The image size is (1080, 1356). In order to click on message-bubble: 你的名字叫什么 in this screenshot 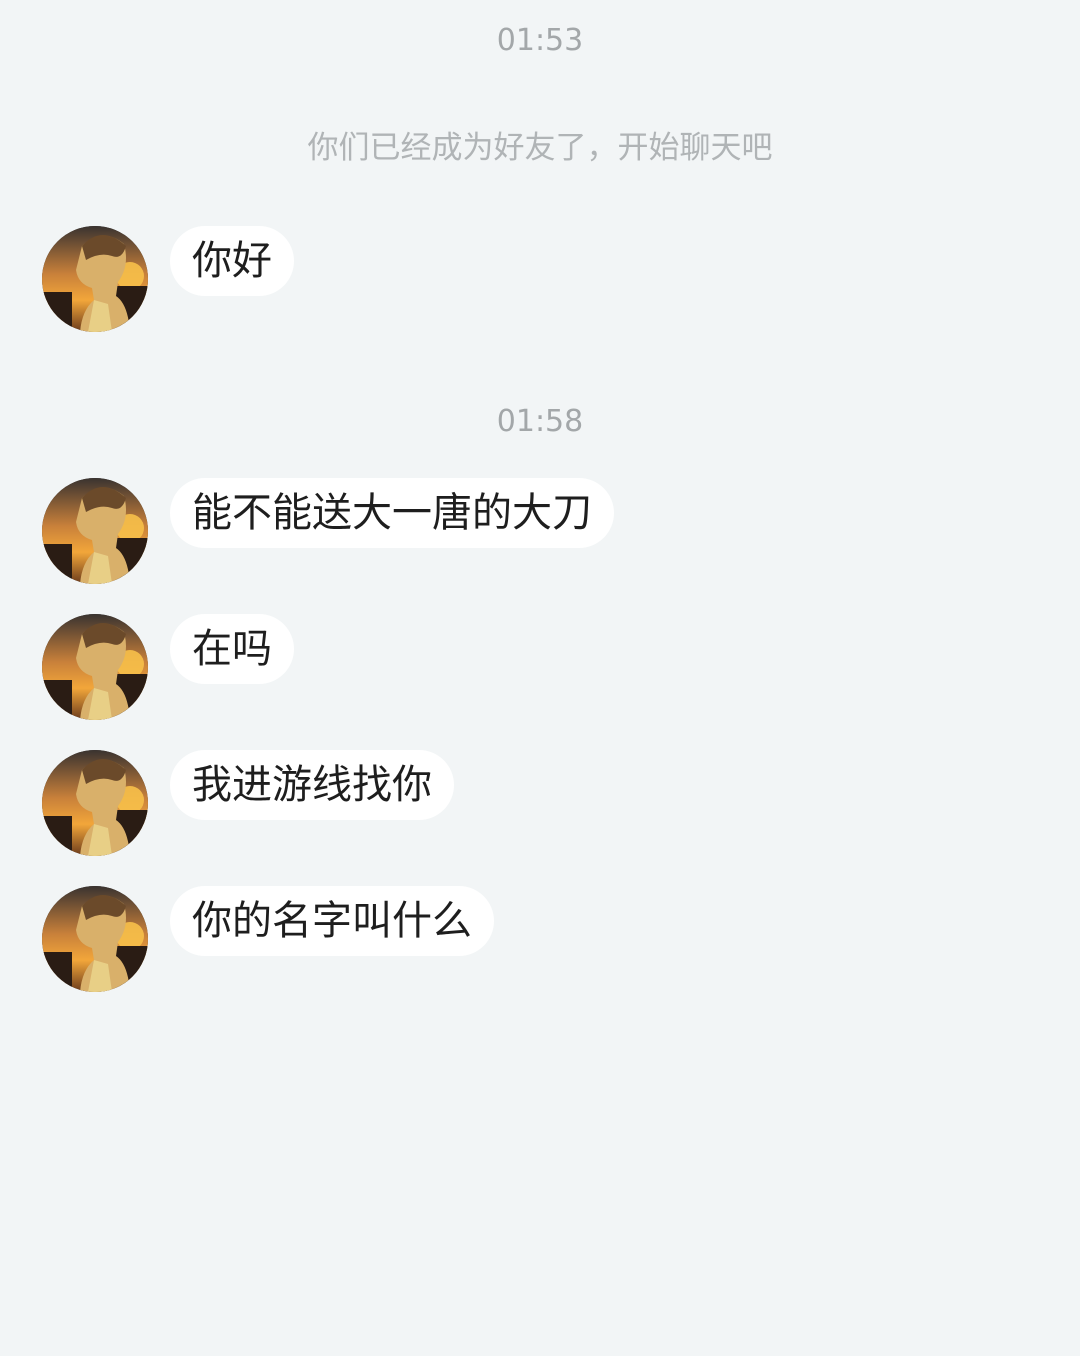, I will do `click(332, 921)`.